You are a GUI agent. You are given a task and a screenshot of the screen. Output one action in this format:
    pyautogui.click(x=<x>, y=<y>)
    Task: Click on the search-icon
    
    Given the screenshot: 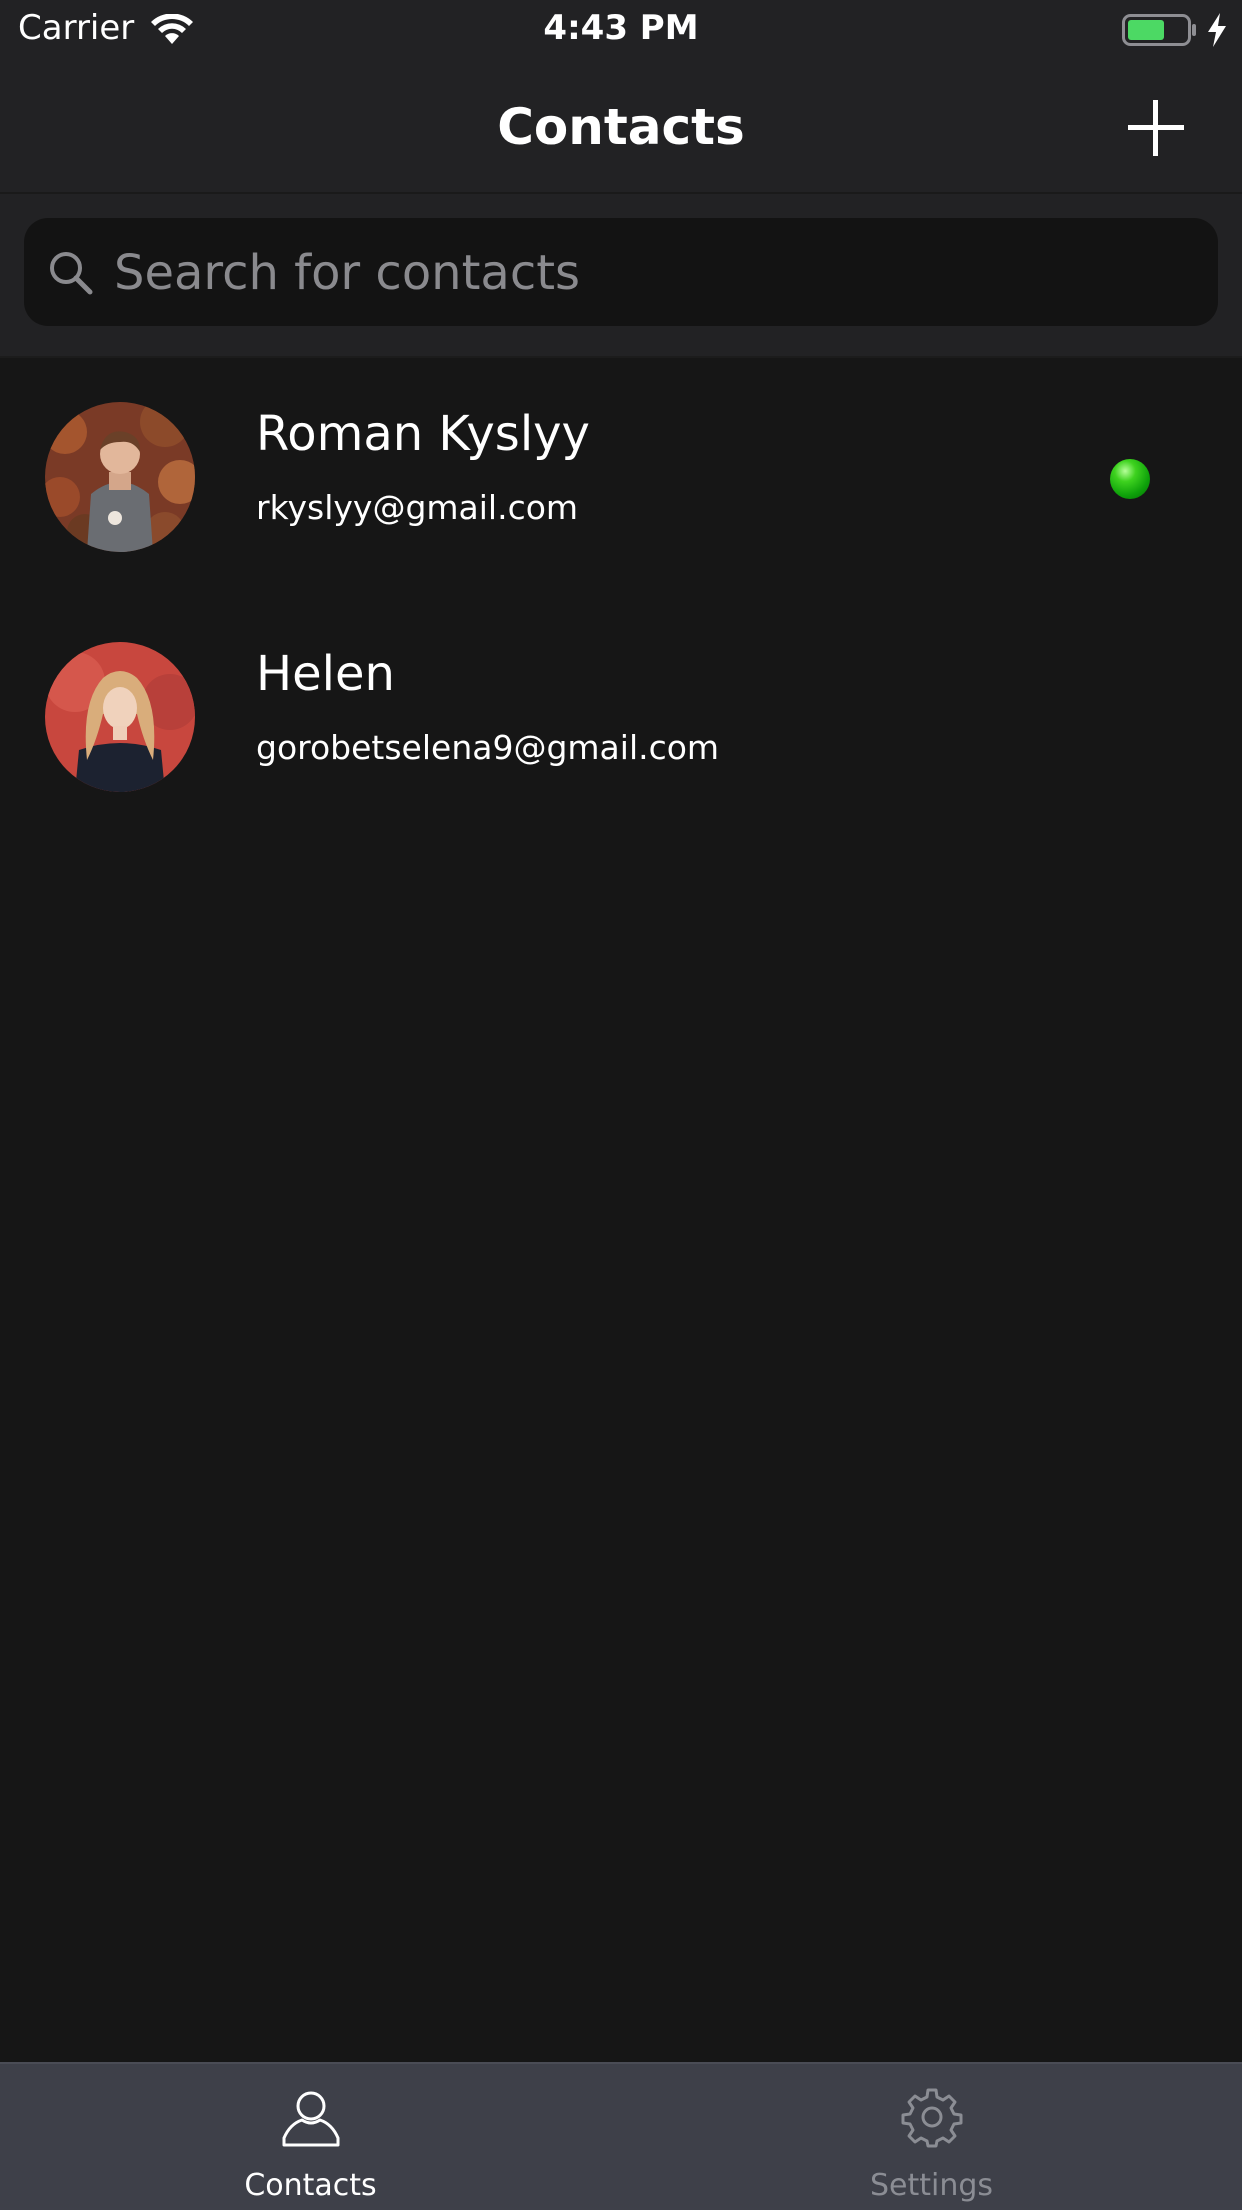 What is the action you would take?
    pyautogui.click(x=71, y=273)
    